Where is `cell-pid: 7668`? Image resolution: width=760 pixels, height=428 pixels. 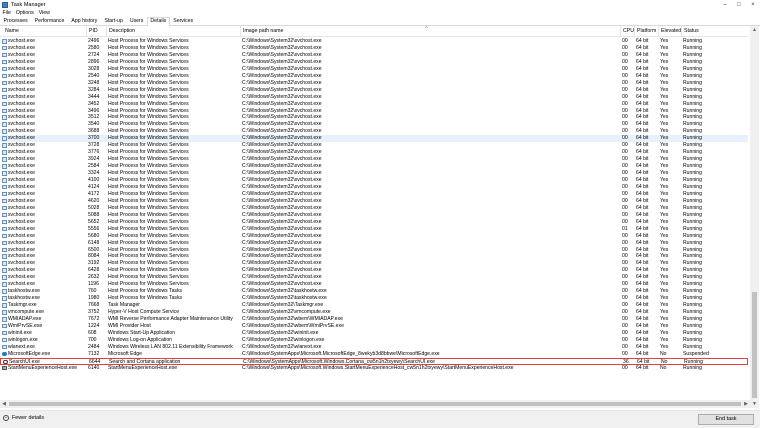 cell-pid: 7668 is located at coordinates (94, 305).